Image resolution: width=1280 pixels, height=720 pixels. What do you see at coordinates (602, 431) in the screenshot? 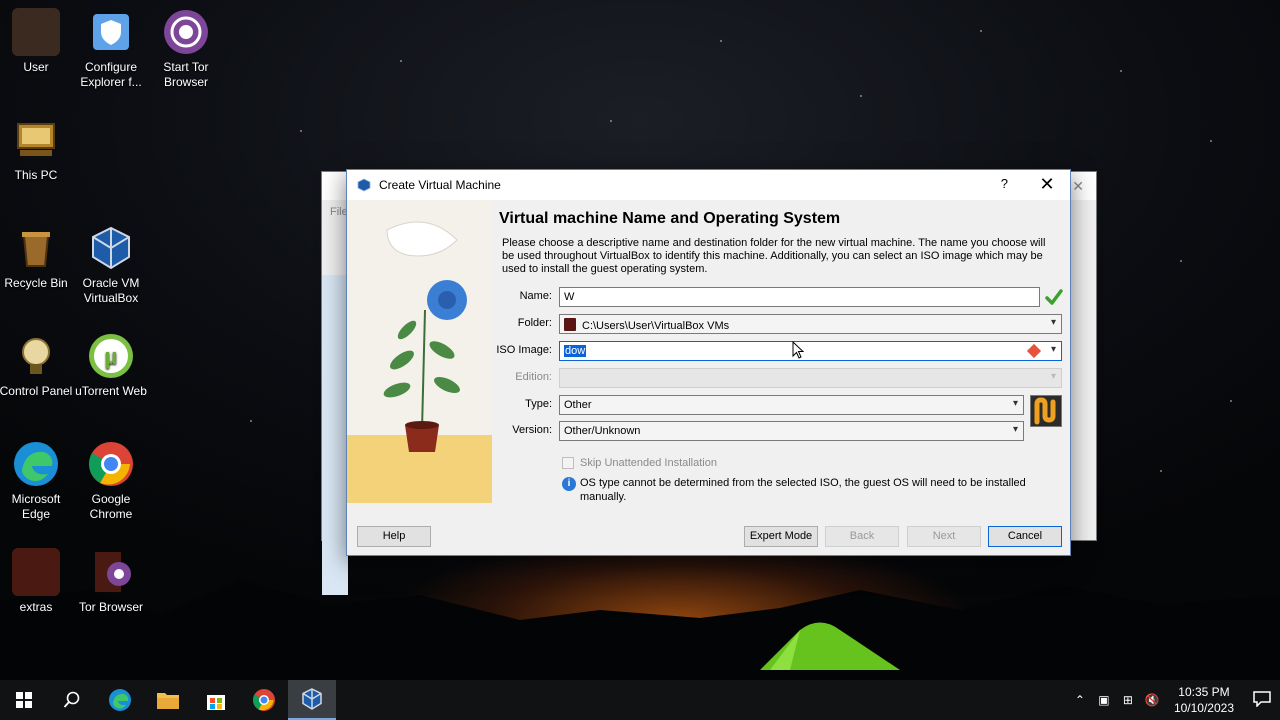
I see `version-select-value: Other/Unknown` at bounding box center [602, 431].